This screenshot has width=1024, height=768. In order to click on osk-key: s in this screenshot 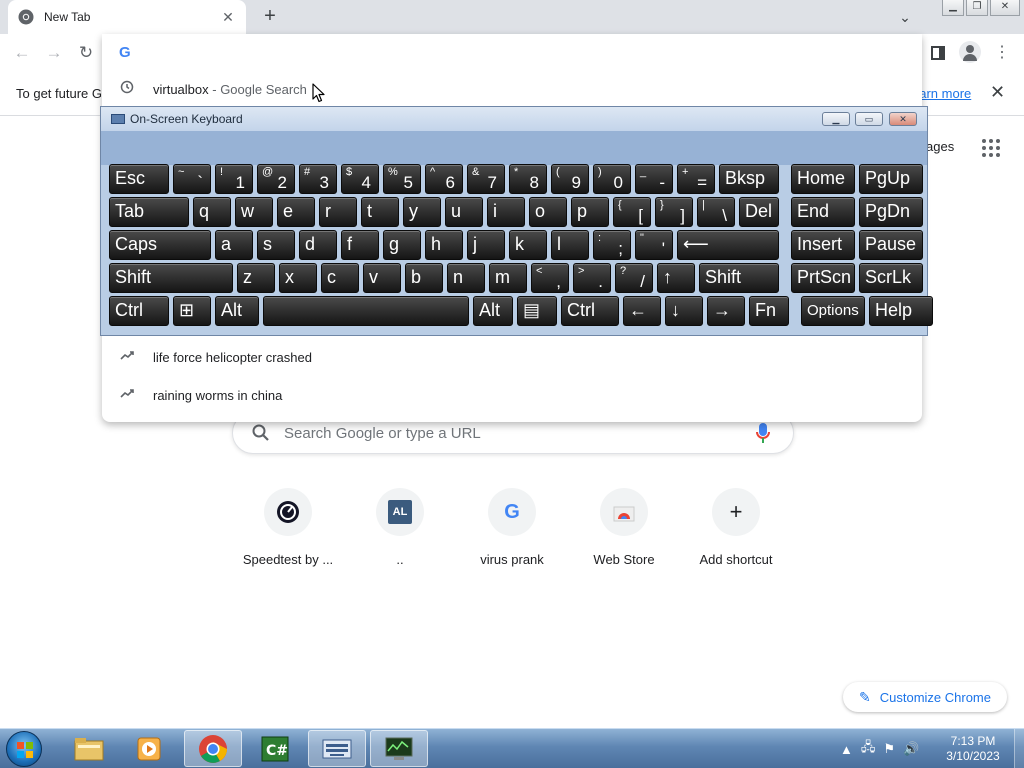, I will do `click(276, 245)`.